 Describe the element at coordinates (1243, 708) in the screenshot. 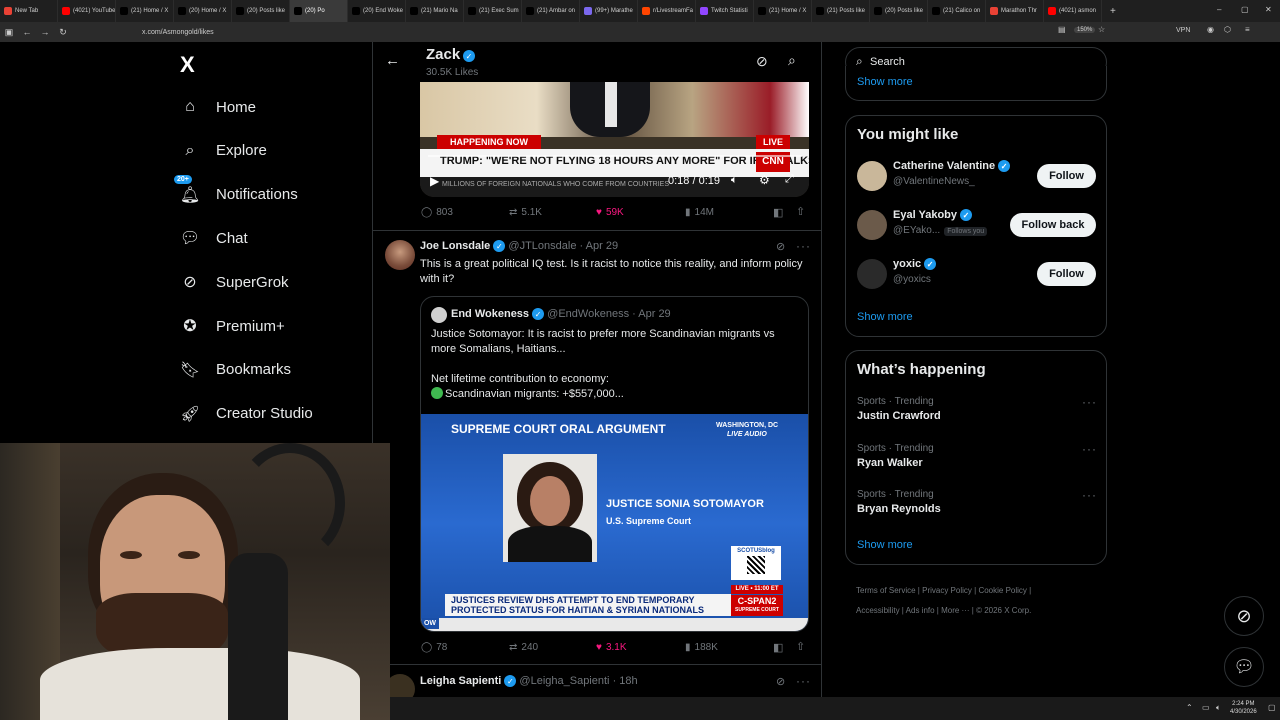

I see `system-clock: 2:24 PM 4/30/2026` at that location.